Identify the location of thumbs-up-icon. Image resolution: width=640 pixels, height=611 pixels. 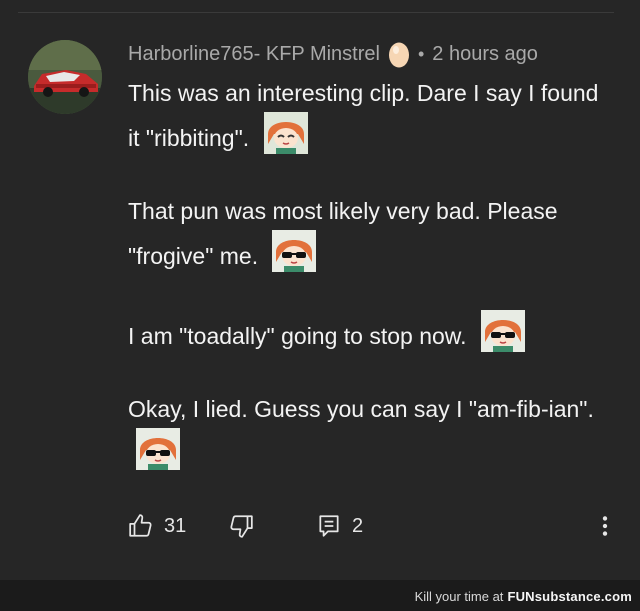
(141, 526).